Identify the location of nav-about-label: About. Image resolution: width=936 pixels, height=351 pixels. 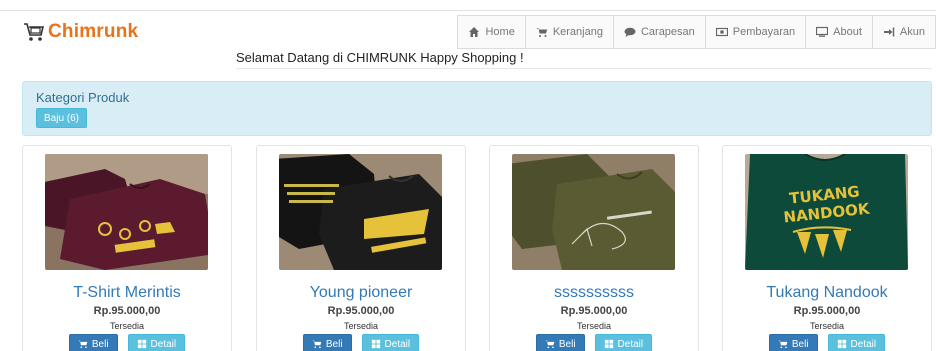
(847, 32).